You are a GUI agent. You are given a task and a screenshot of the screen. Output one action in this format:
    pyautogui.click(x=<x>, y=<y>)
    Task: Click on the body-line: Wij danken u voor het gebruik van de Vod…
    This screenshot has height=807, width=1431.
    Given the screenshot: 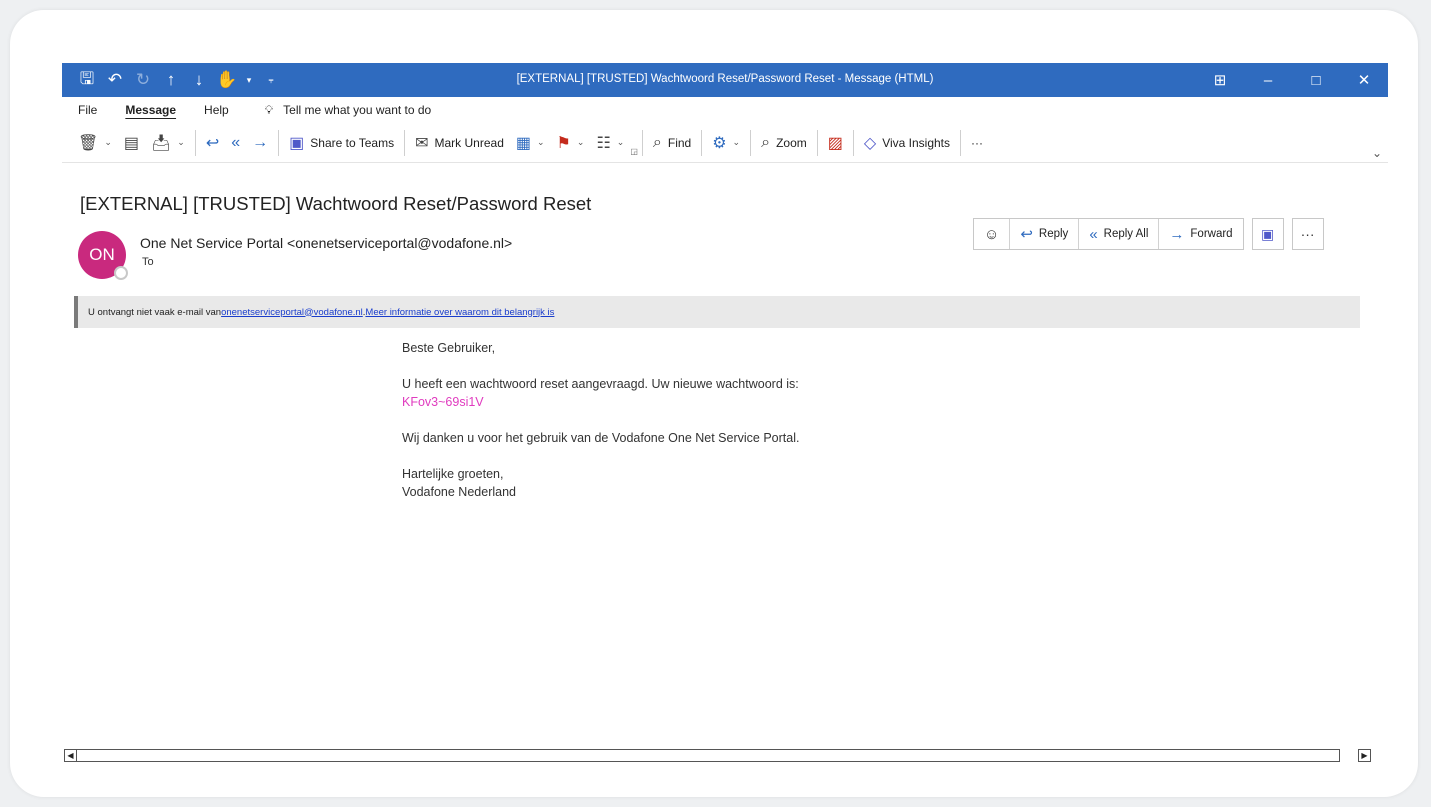 What is the action you would take?
    pyautogui.click(x=601, y=438)
    